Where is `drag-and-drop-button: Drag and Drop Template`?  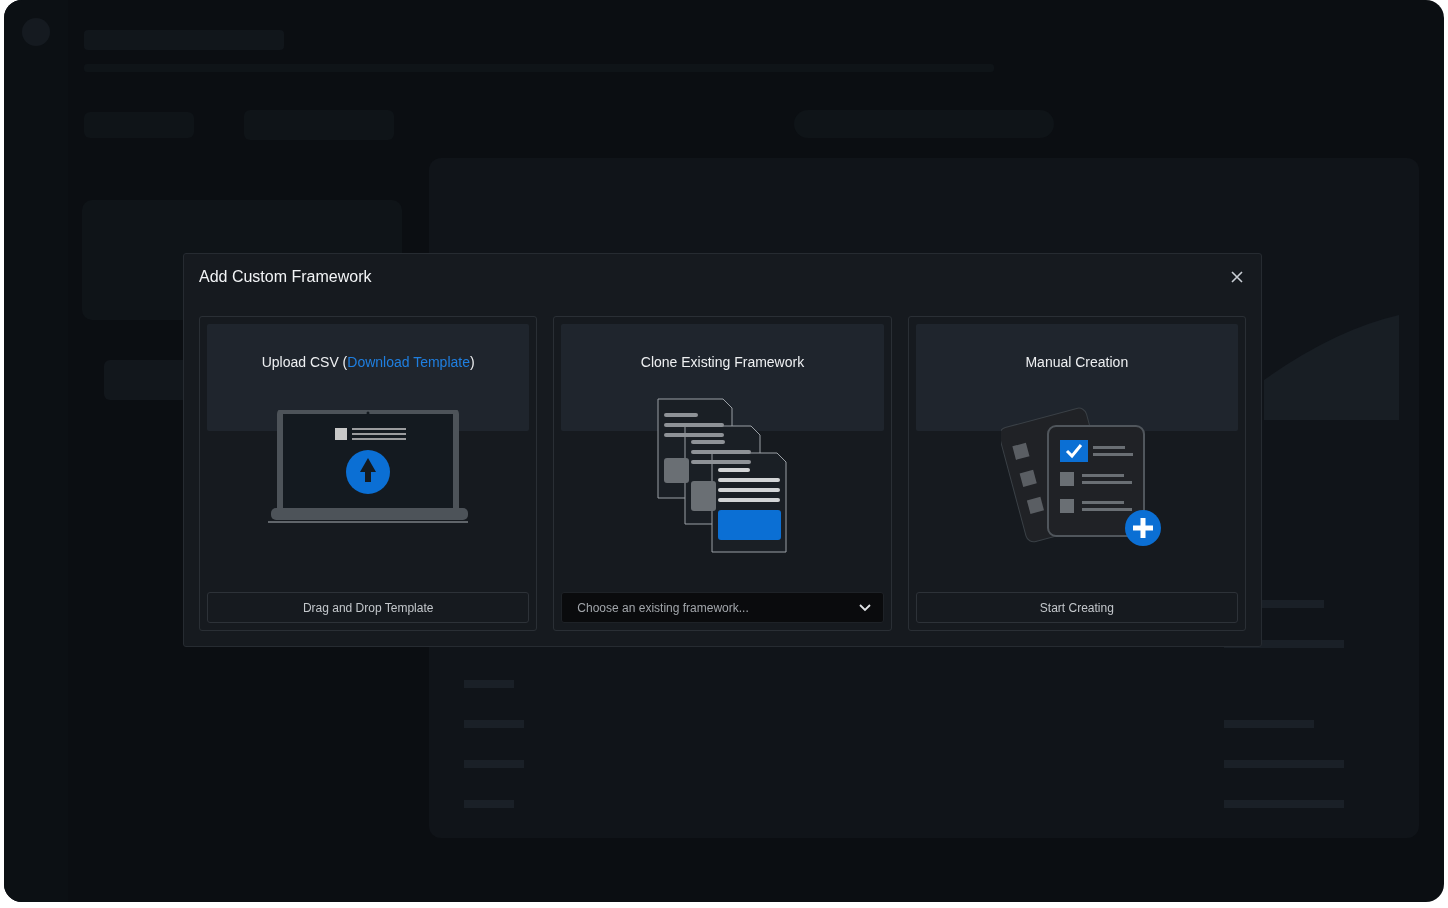 drag-and-drop-button: Drag and Drop Template is located at coordinates (368, 607).